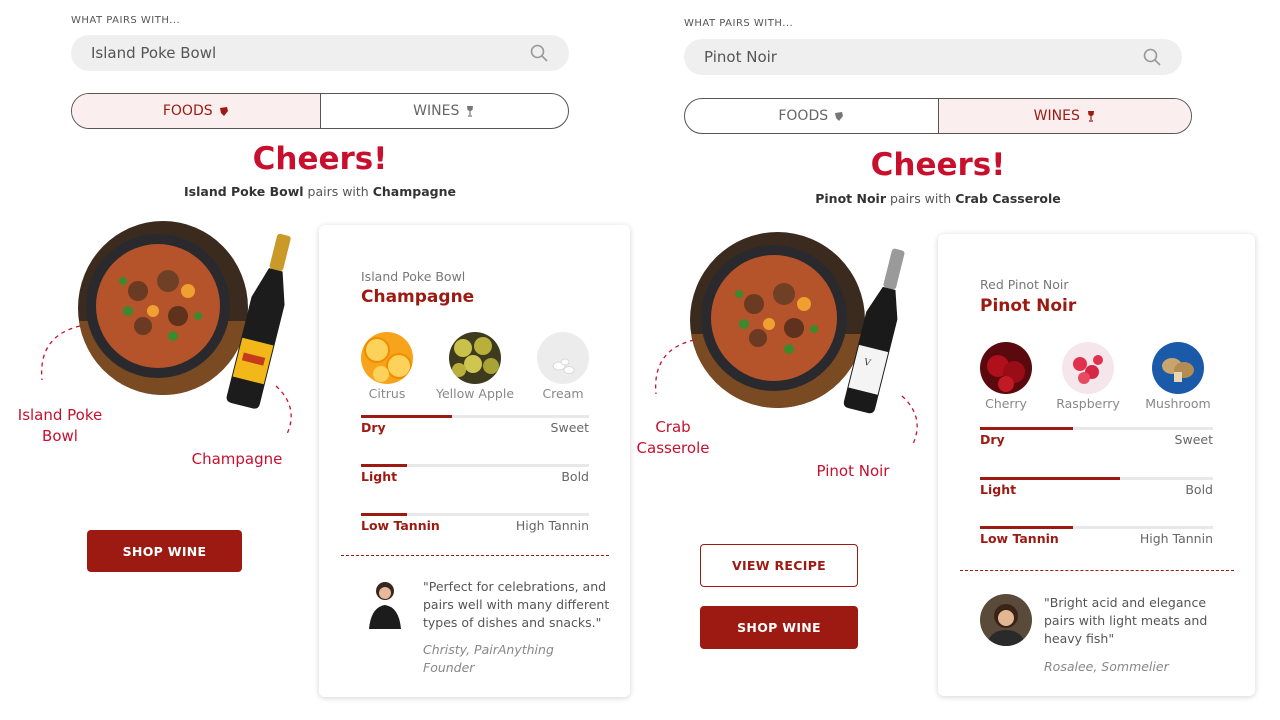 The height and width of the screenshot is (720, 1280). I want to click on view-recipe-button: VIEW RECIPE, so click(779, 565).